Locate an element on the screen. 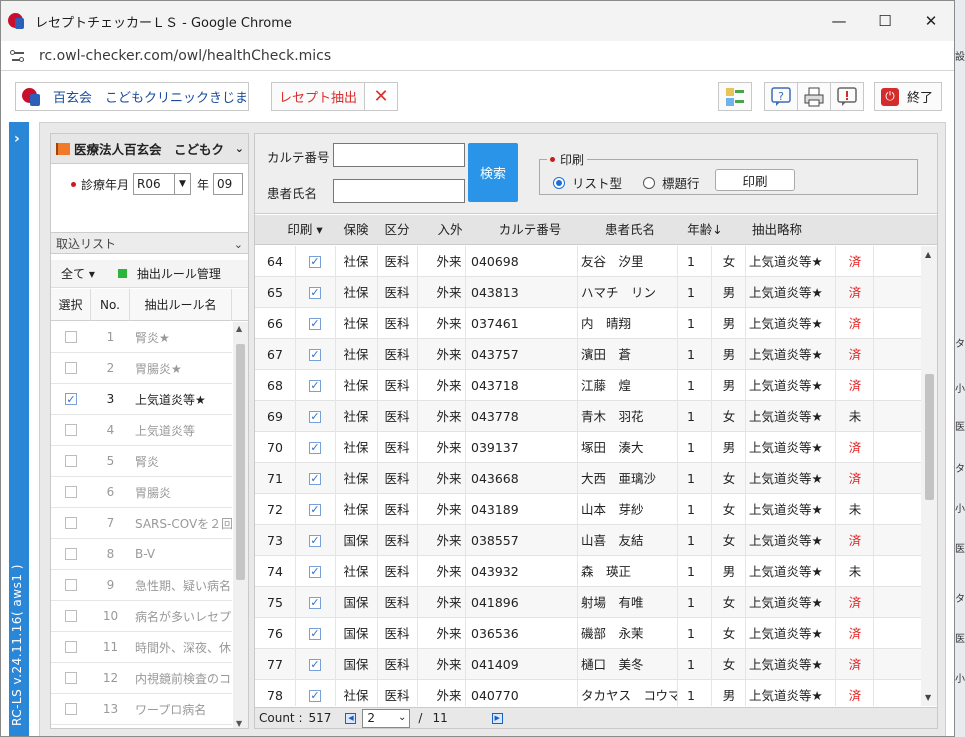 This screenshot has height=737, width=965. clinic-button: 百玄会 こどもクリニックきじま is located at coordinates (132, 96).